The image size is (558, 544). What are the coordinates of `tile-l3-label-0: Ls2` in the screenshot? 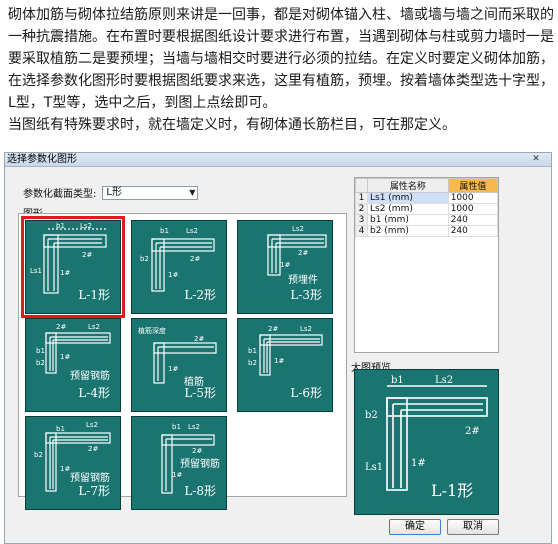 It's located at (298, 229).